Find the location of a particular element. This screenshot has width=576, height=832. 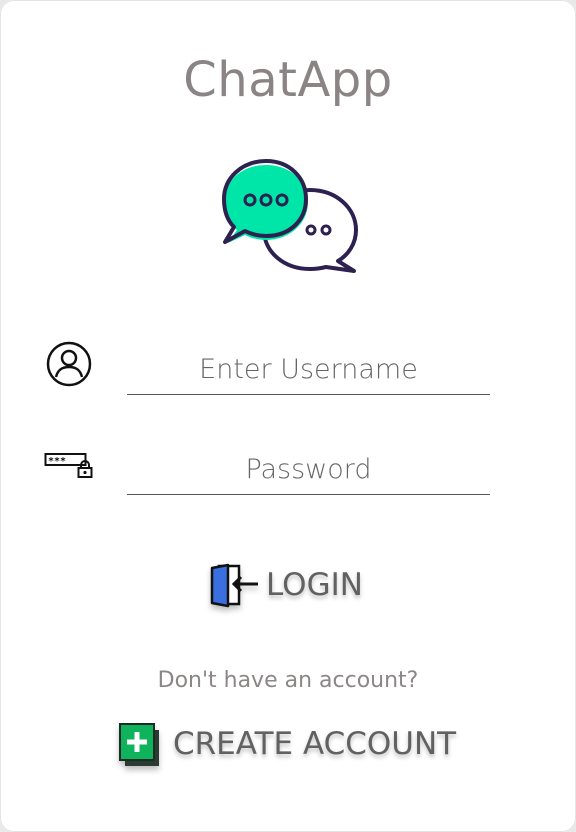

app-title: ChatApp is located at coordinates (288, 80).